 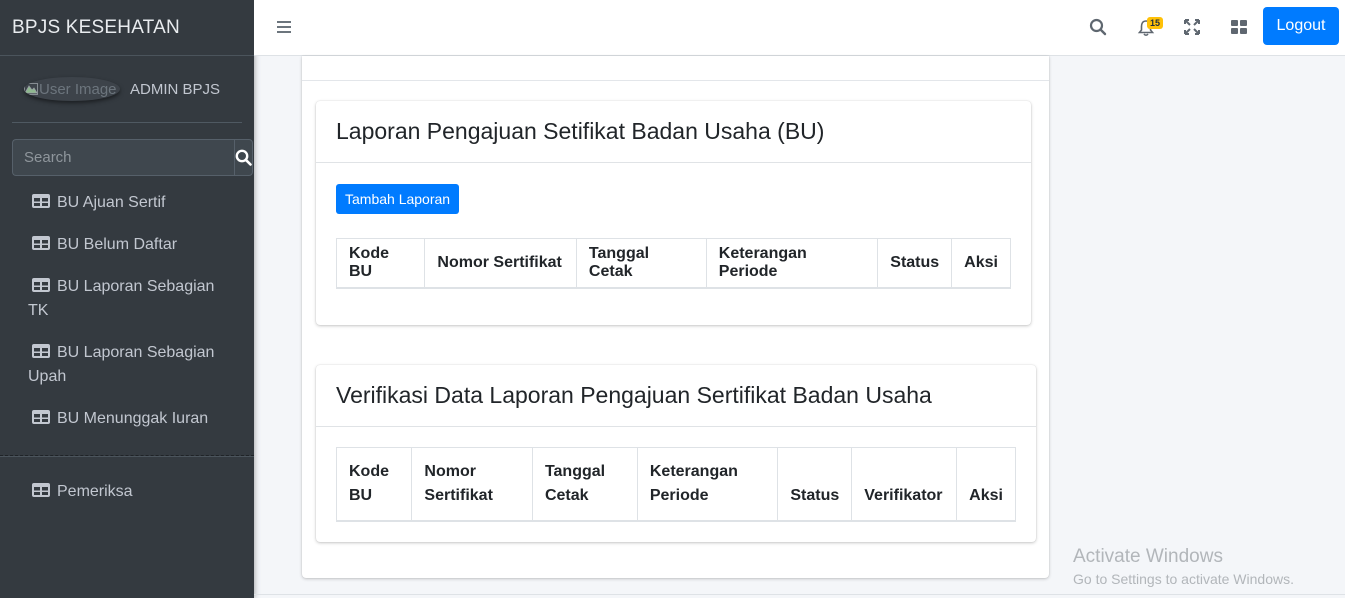 I want to click on sidebar-item-label-line2: TK, so click(x=38, y=310).